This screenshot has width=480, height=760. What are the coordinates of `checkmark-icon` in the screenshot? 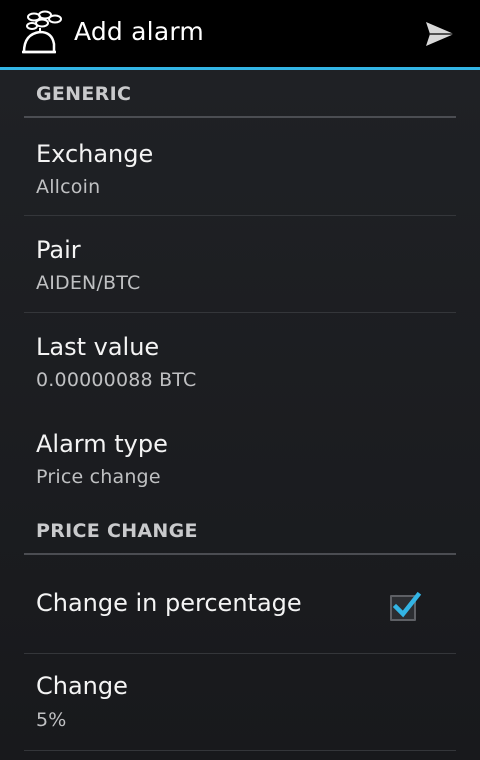 It's located at (407, 604).